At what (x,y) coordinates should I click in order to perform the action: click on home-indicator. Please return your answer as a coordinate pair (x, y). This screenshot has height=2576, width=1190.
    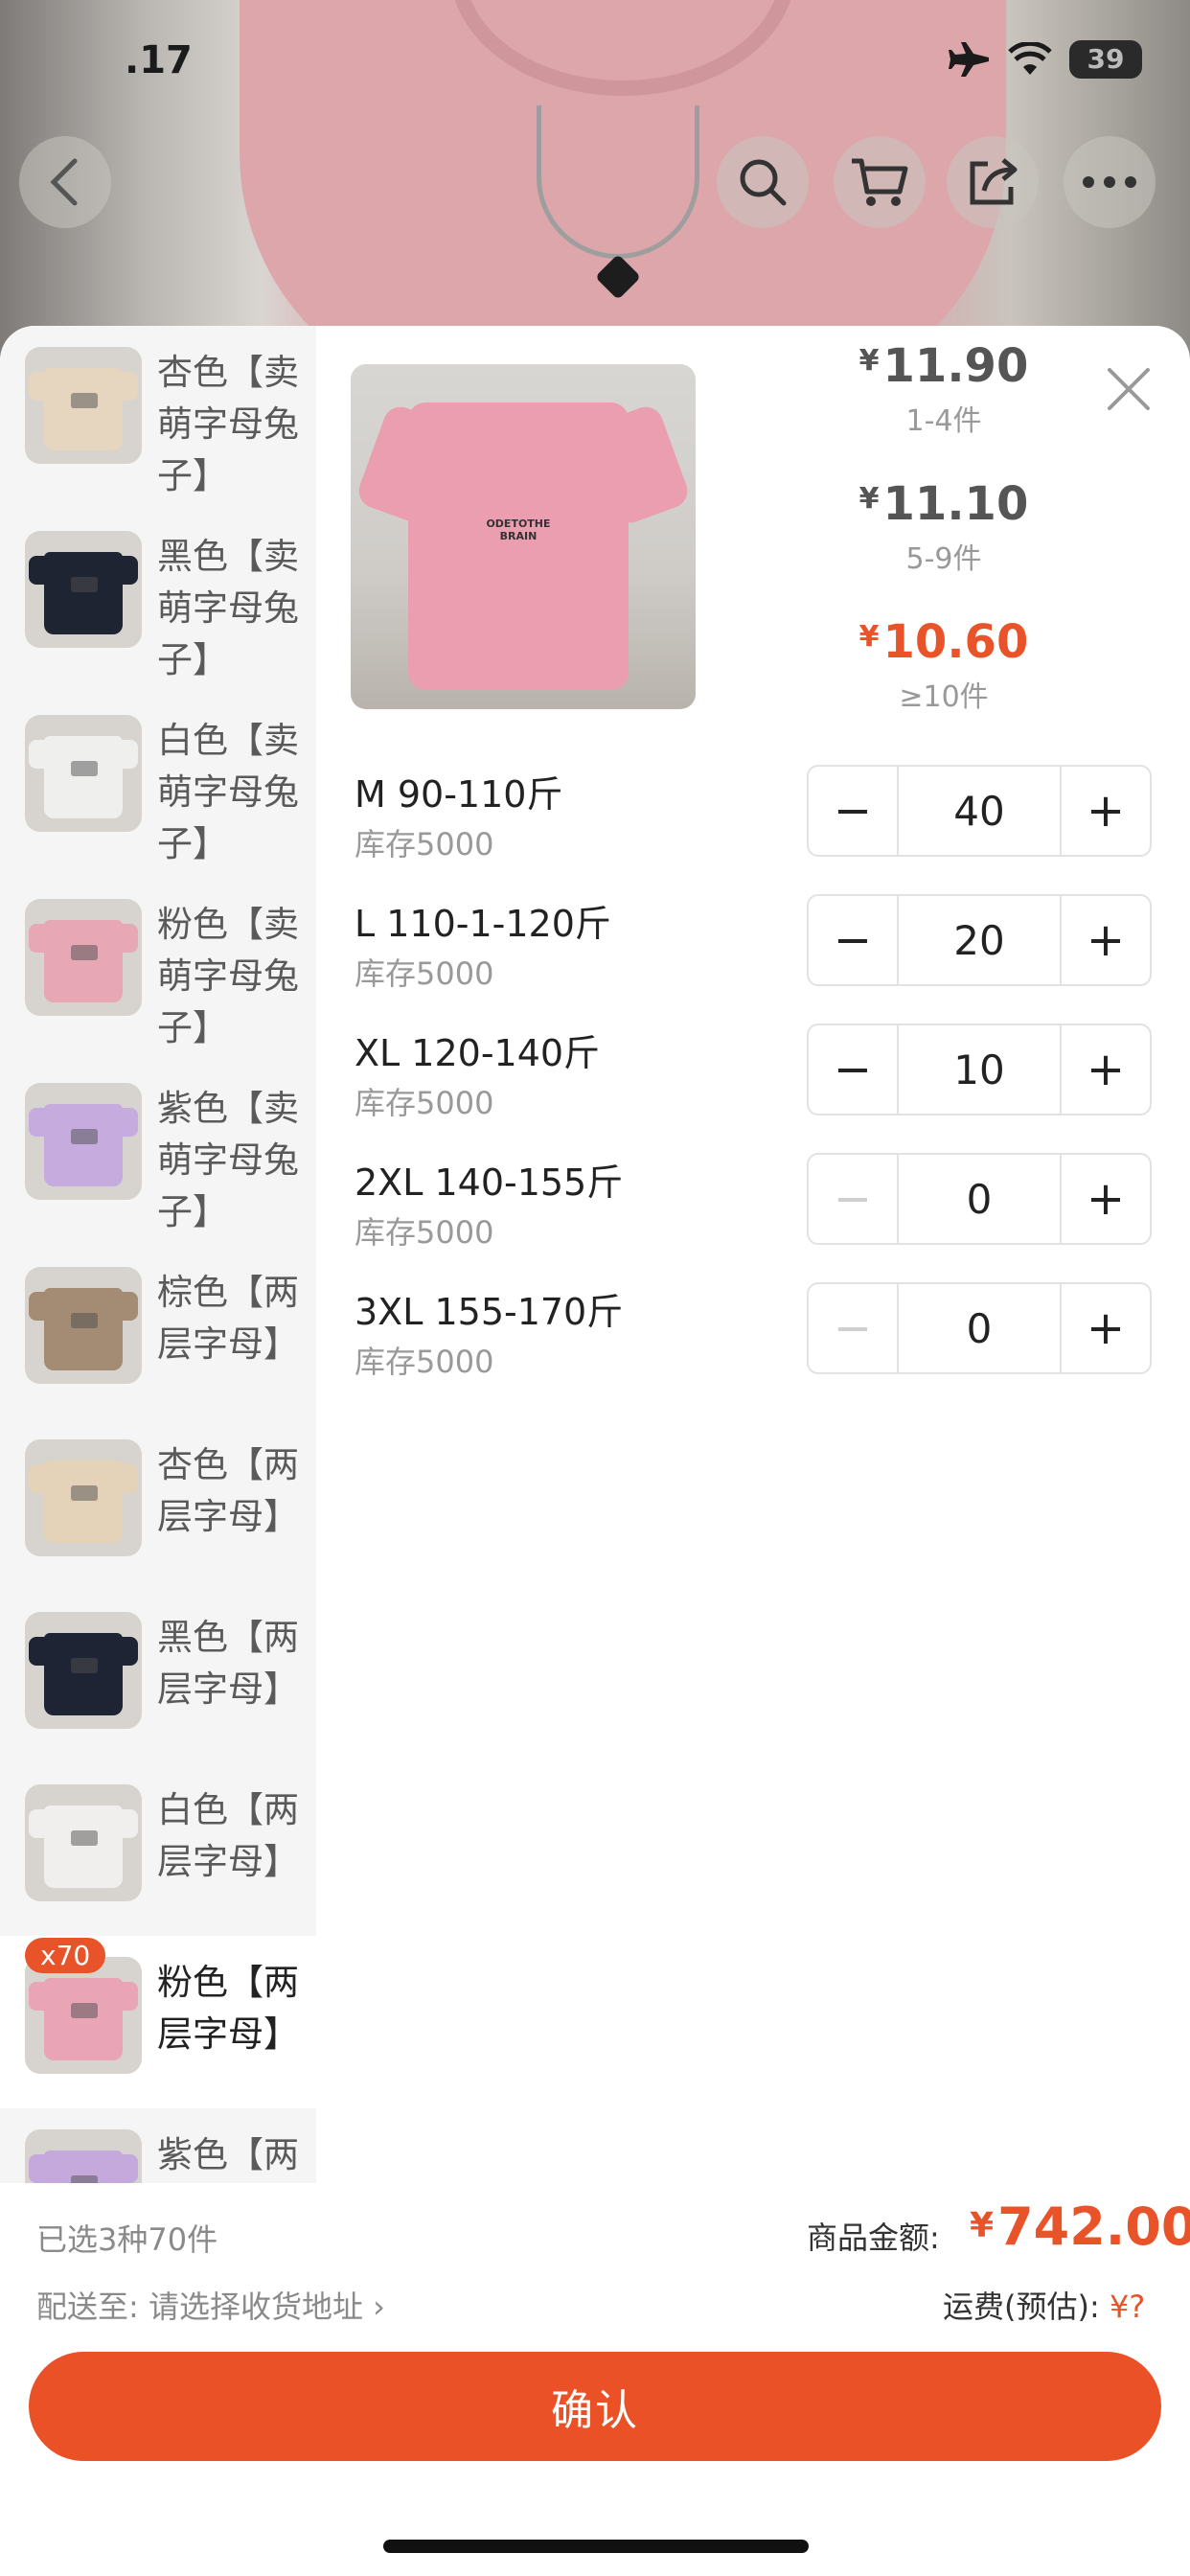
    Looking at the image, I should click on (596, 2546).